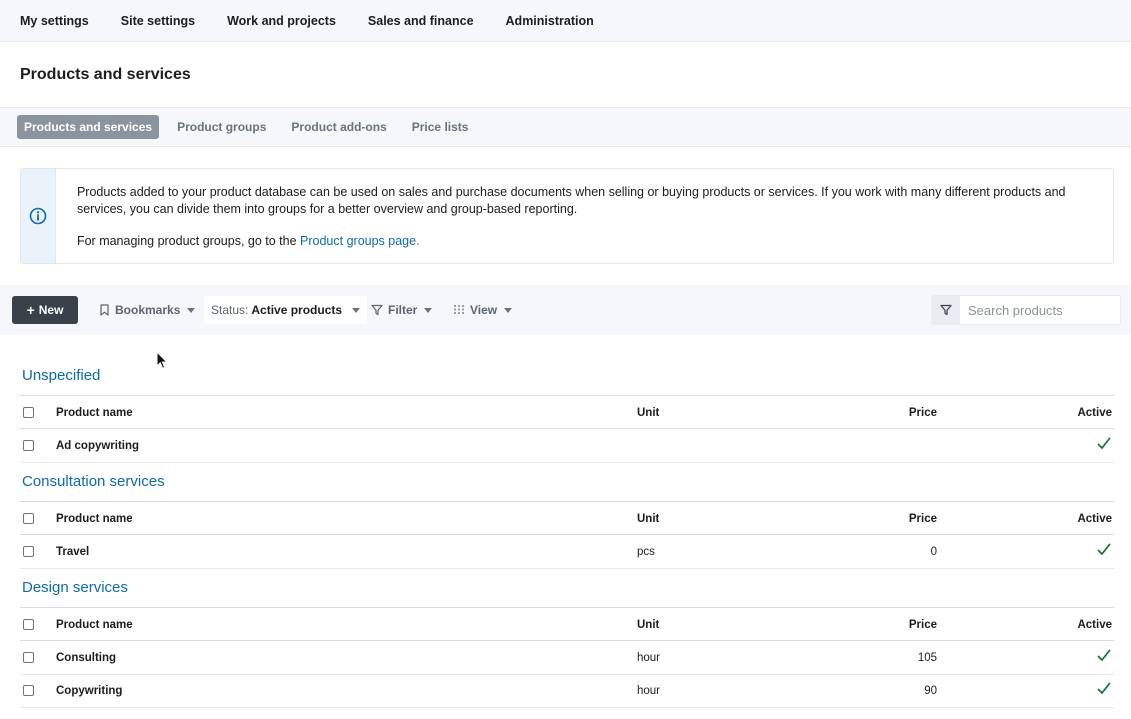  I want to click on nav-site-settings: Site settings, so click(158, 21).